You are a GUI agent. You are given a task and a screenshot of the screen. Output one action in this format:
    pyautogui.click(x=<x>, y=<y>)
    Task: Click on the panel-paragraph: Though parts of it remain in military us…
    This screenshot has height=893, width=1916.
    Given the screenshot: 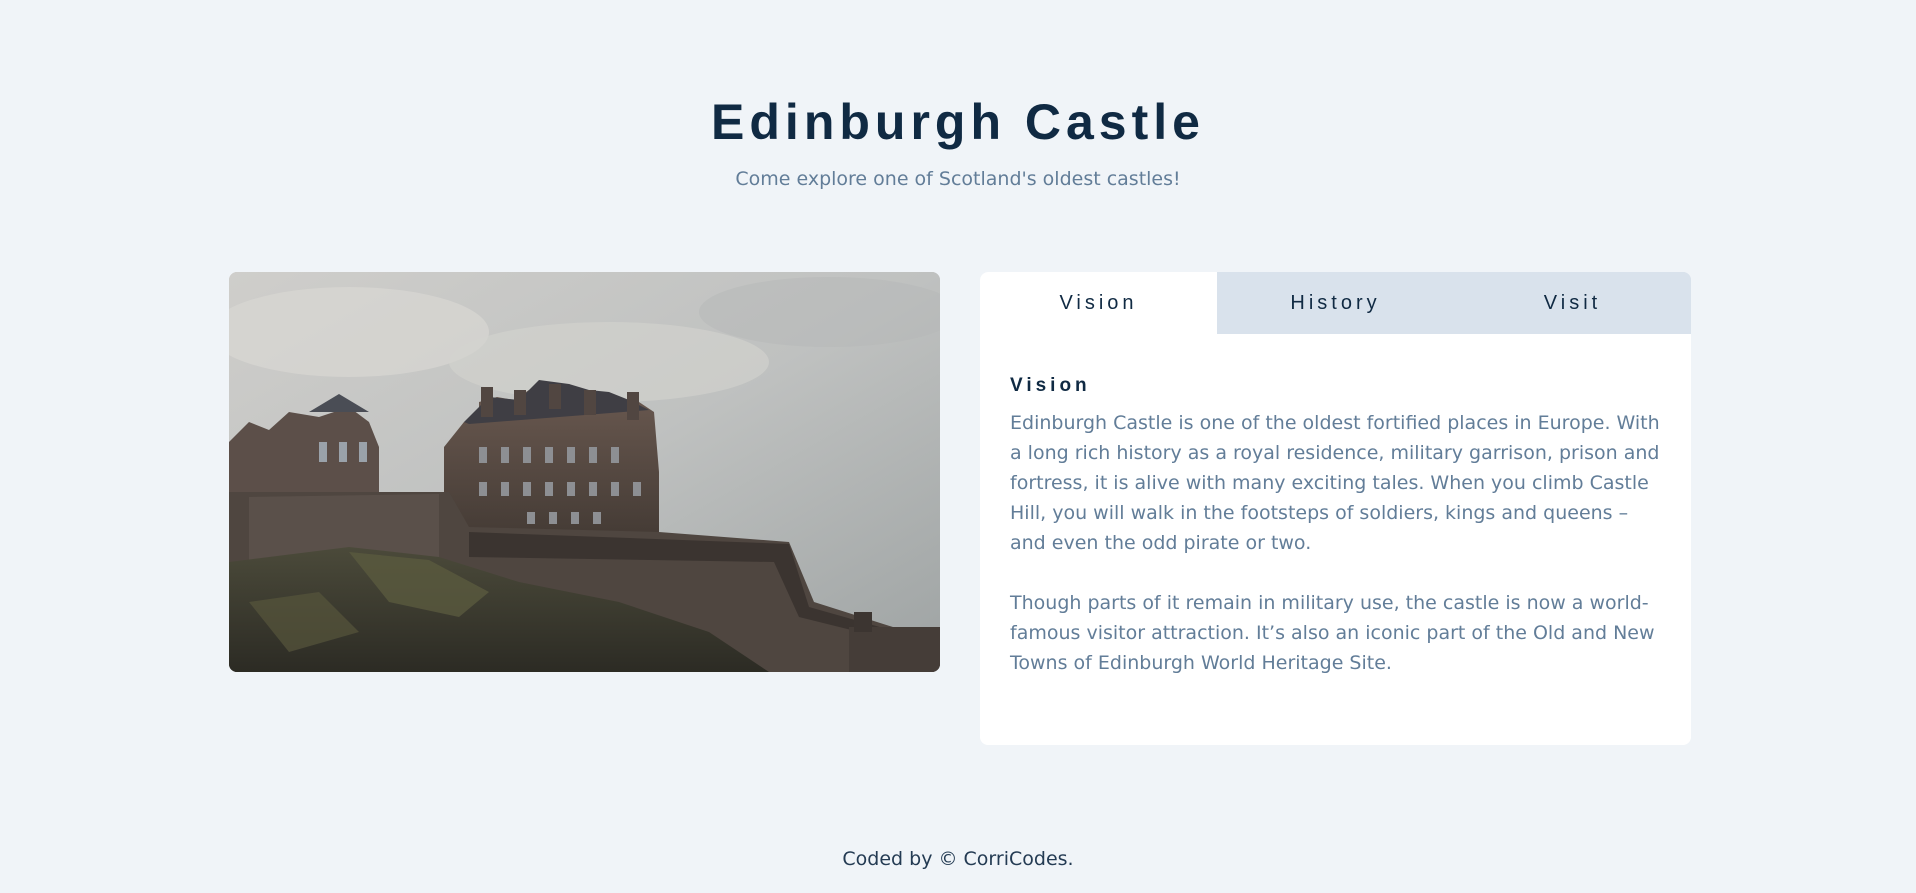 What is the action you would take?
    pyautogui.click(x=1332, y=633)
    